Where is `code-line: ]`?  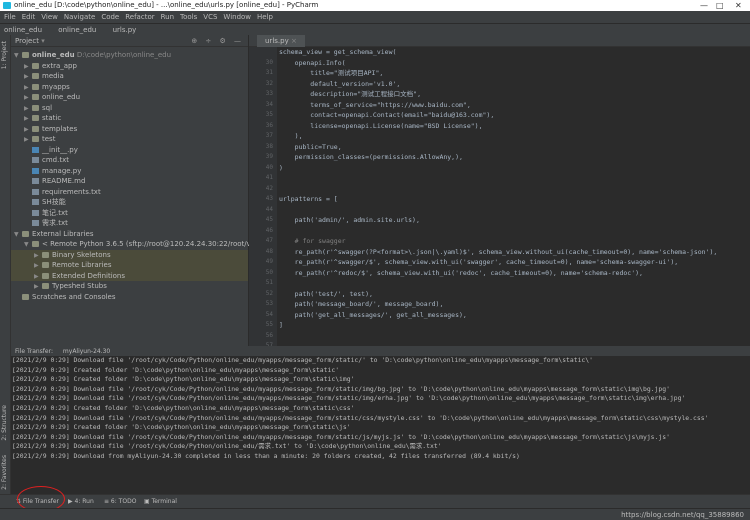
code-line: ] is located at coordinates (281, 325).